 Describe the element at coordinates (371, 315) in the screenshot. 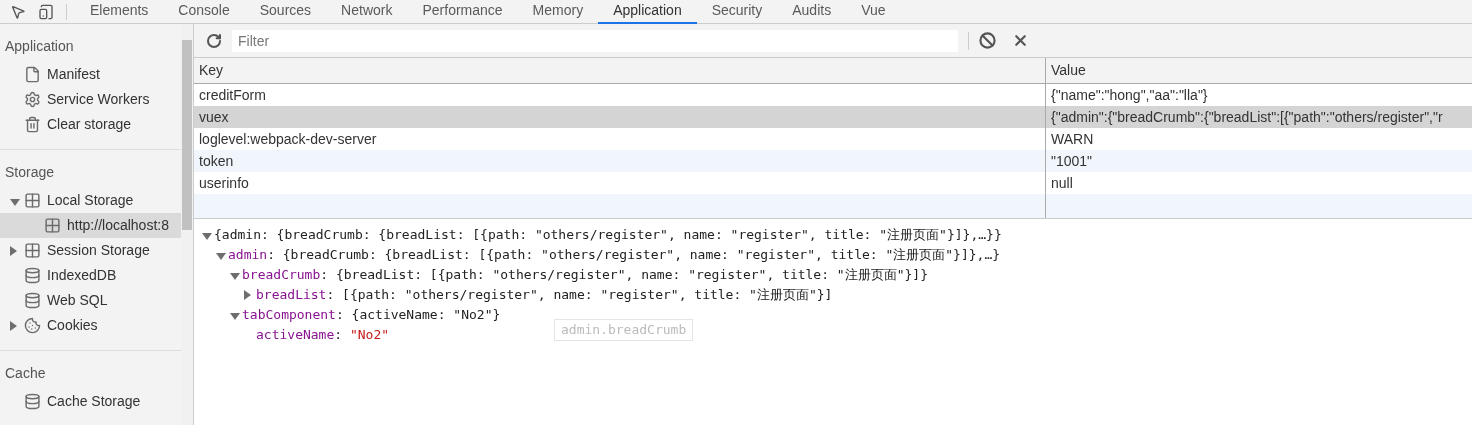

I see `tree-node-text: tabComponent: {activeName: "No2"}` at that location.